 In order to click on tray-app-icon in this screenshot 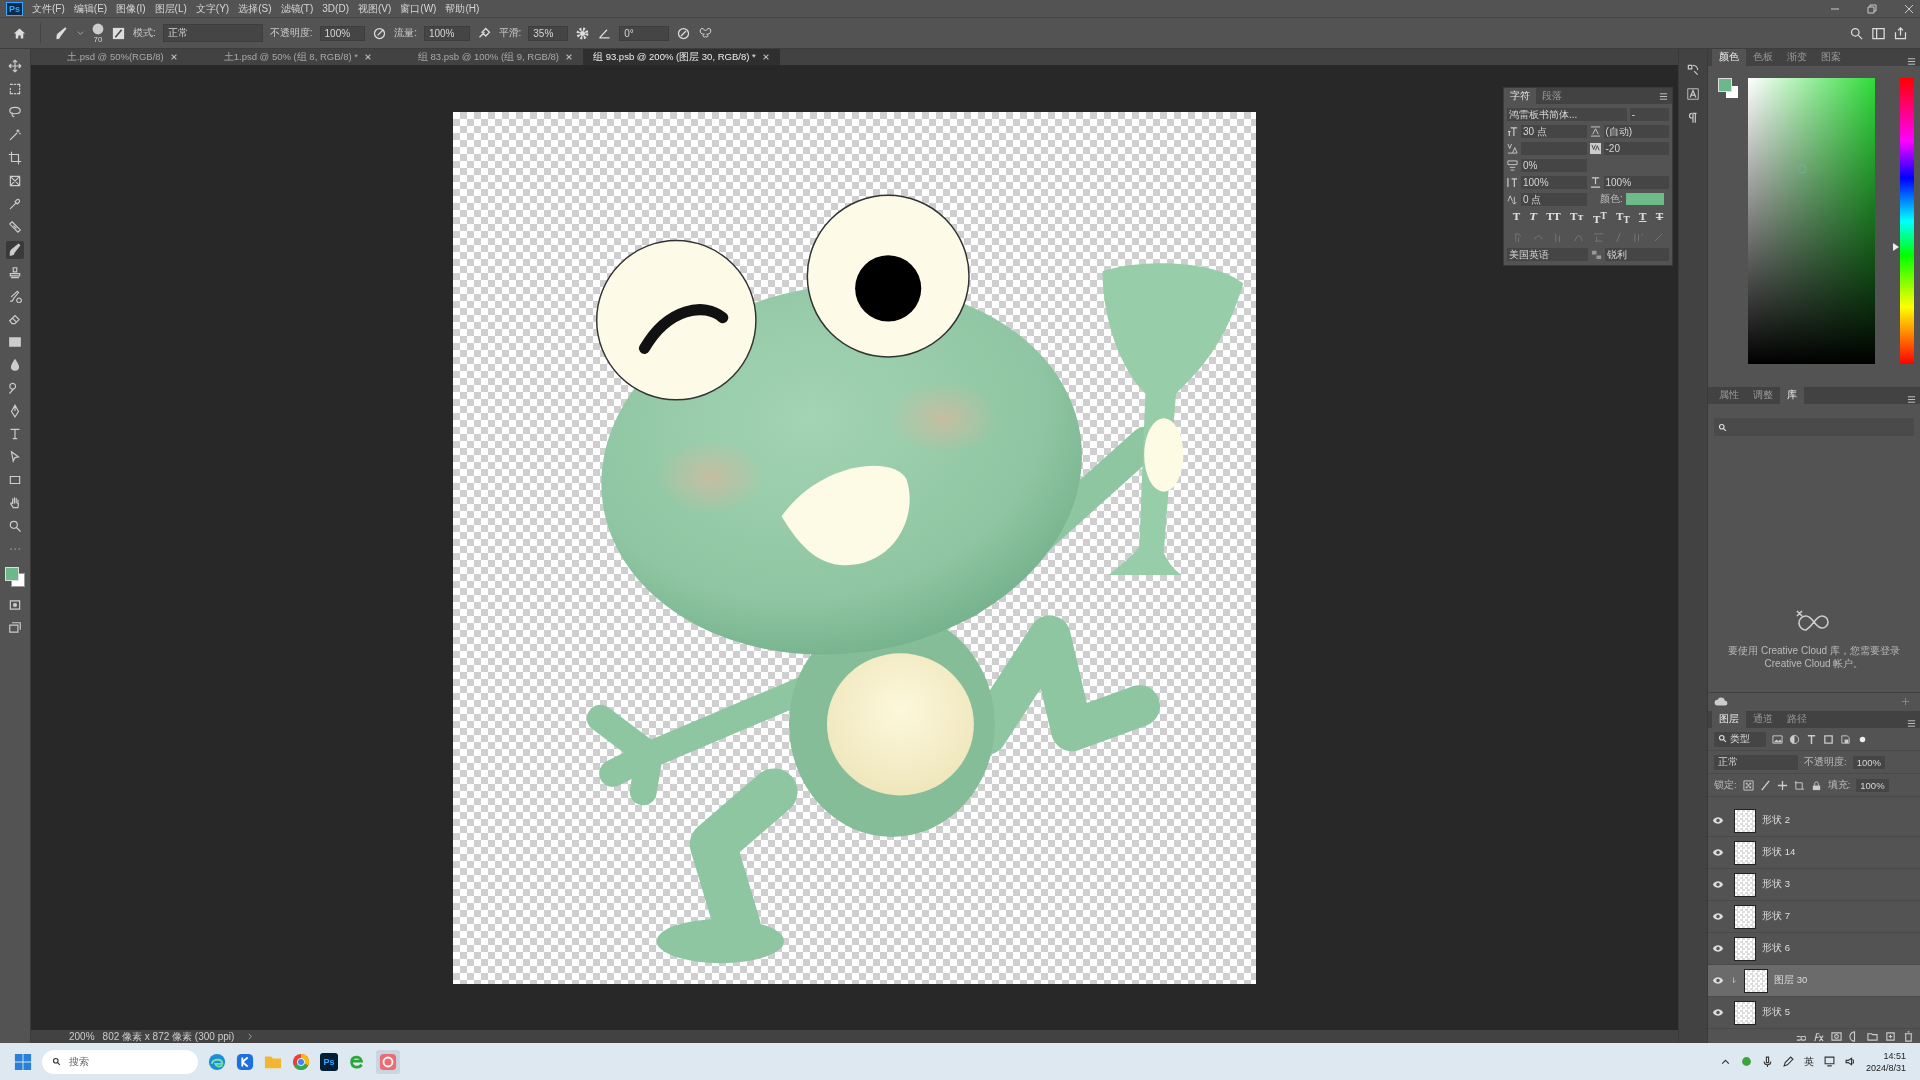, I will do `click(1746, 1061)`.